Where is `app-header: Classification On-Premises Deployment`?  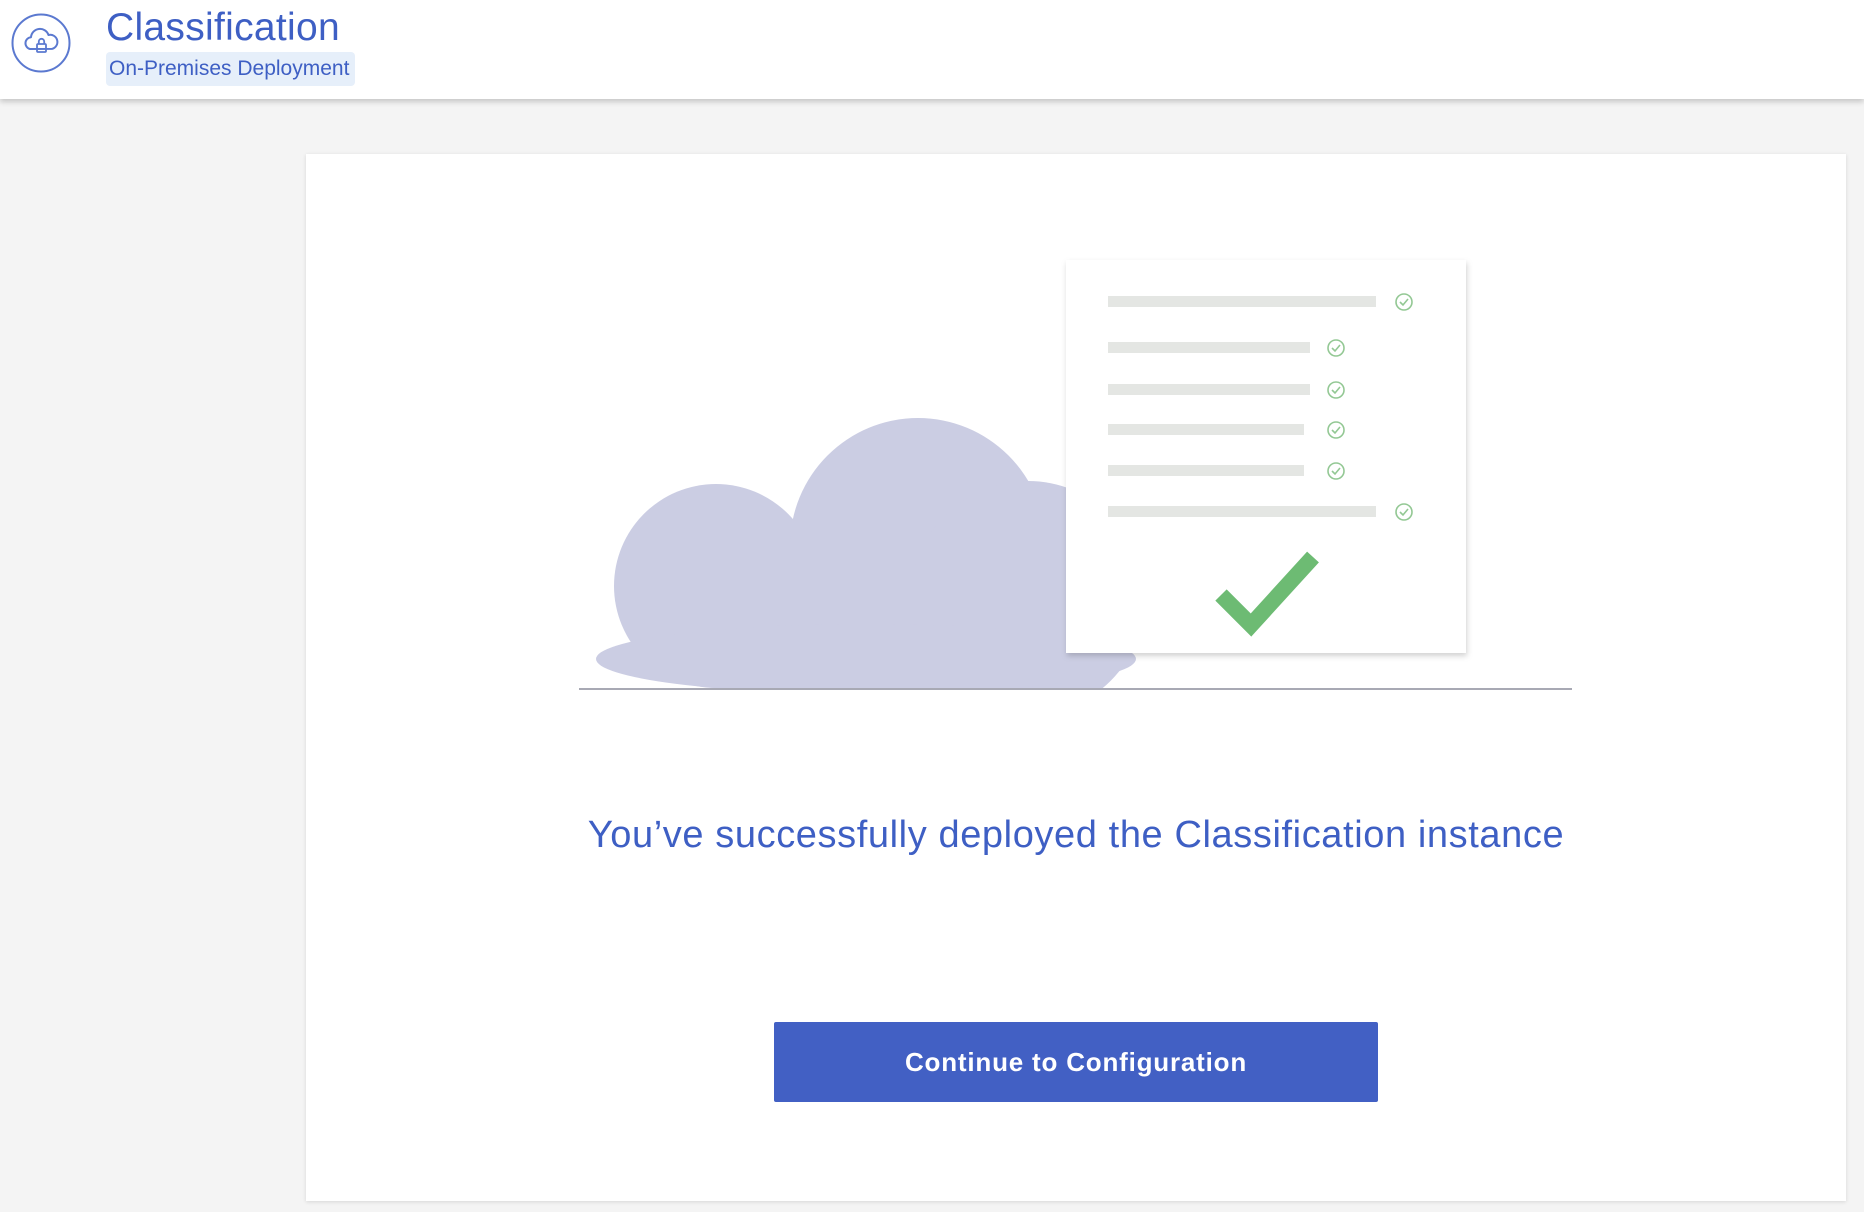
app-header: Classification On-Premises Deployment is located at coordinates (932, 49).